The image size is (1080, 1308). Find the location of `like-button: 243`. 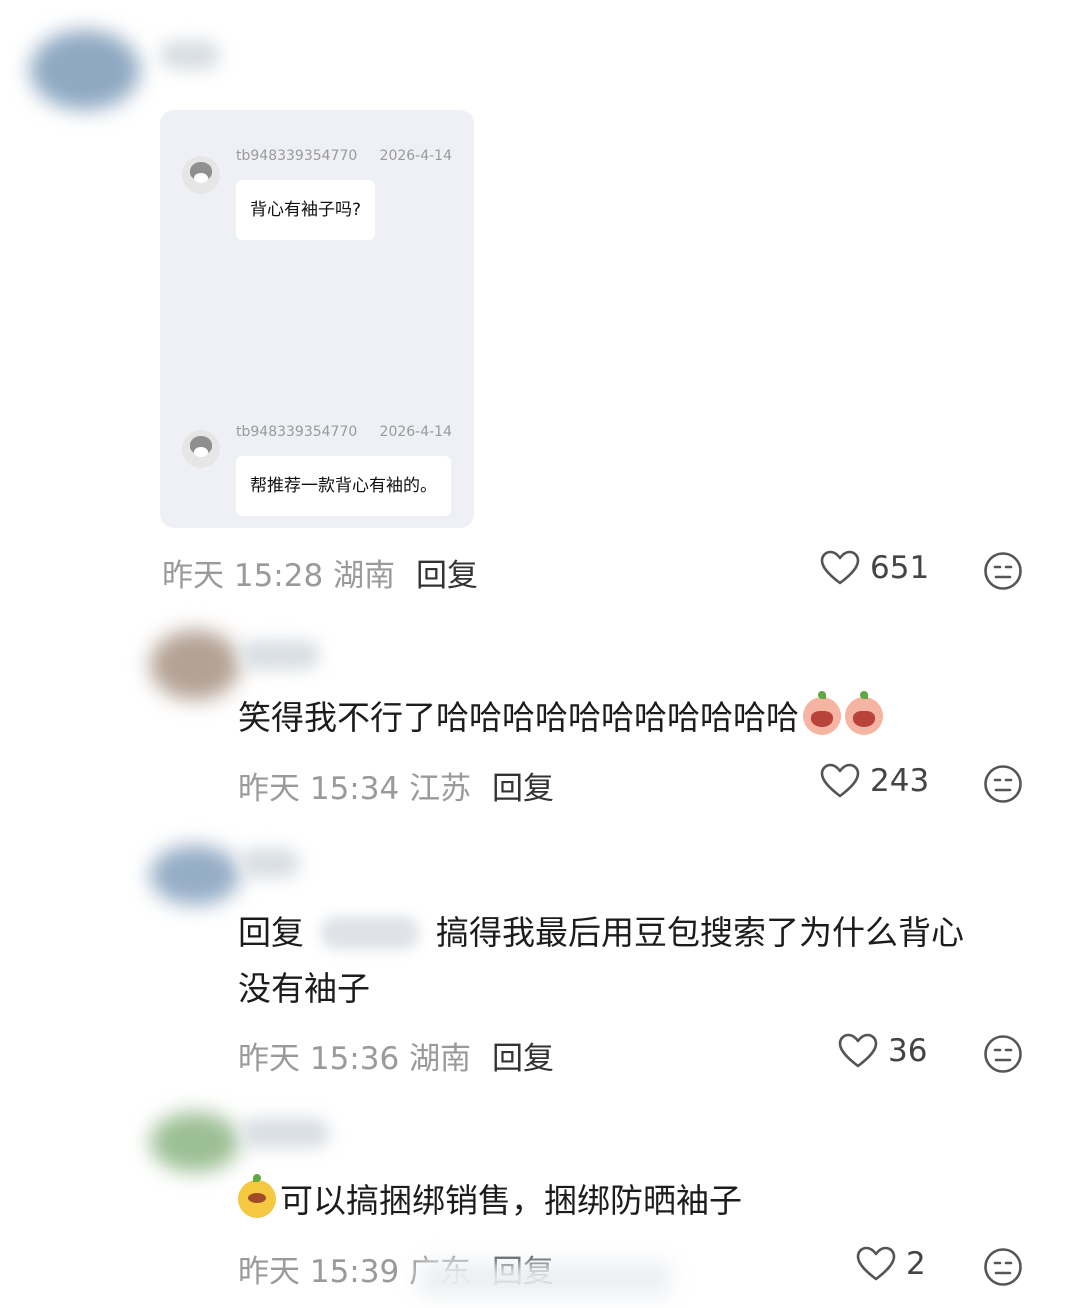

like-button: 243 is located at coordinates (874, 781).